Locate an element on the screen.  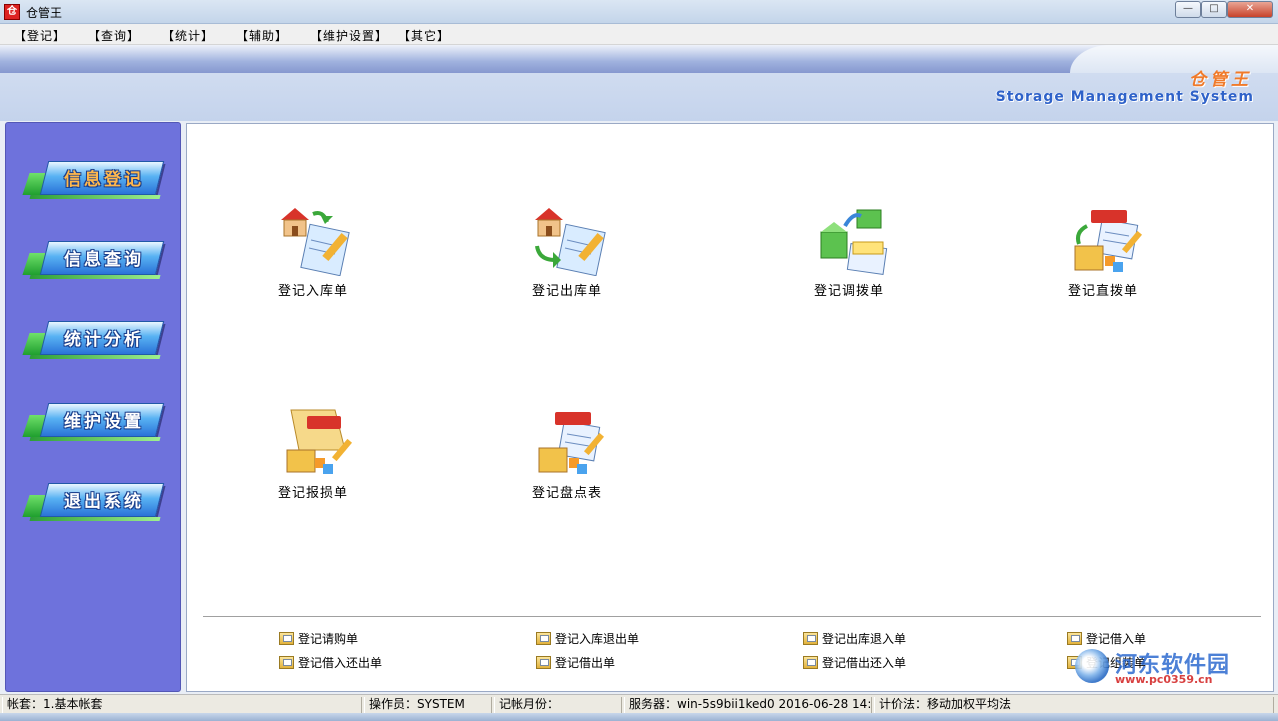
sidebar: 信息登记 信息查询 统计分析 维护设置 退出系统 is located at coordinates (93, 407).